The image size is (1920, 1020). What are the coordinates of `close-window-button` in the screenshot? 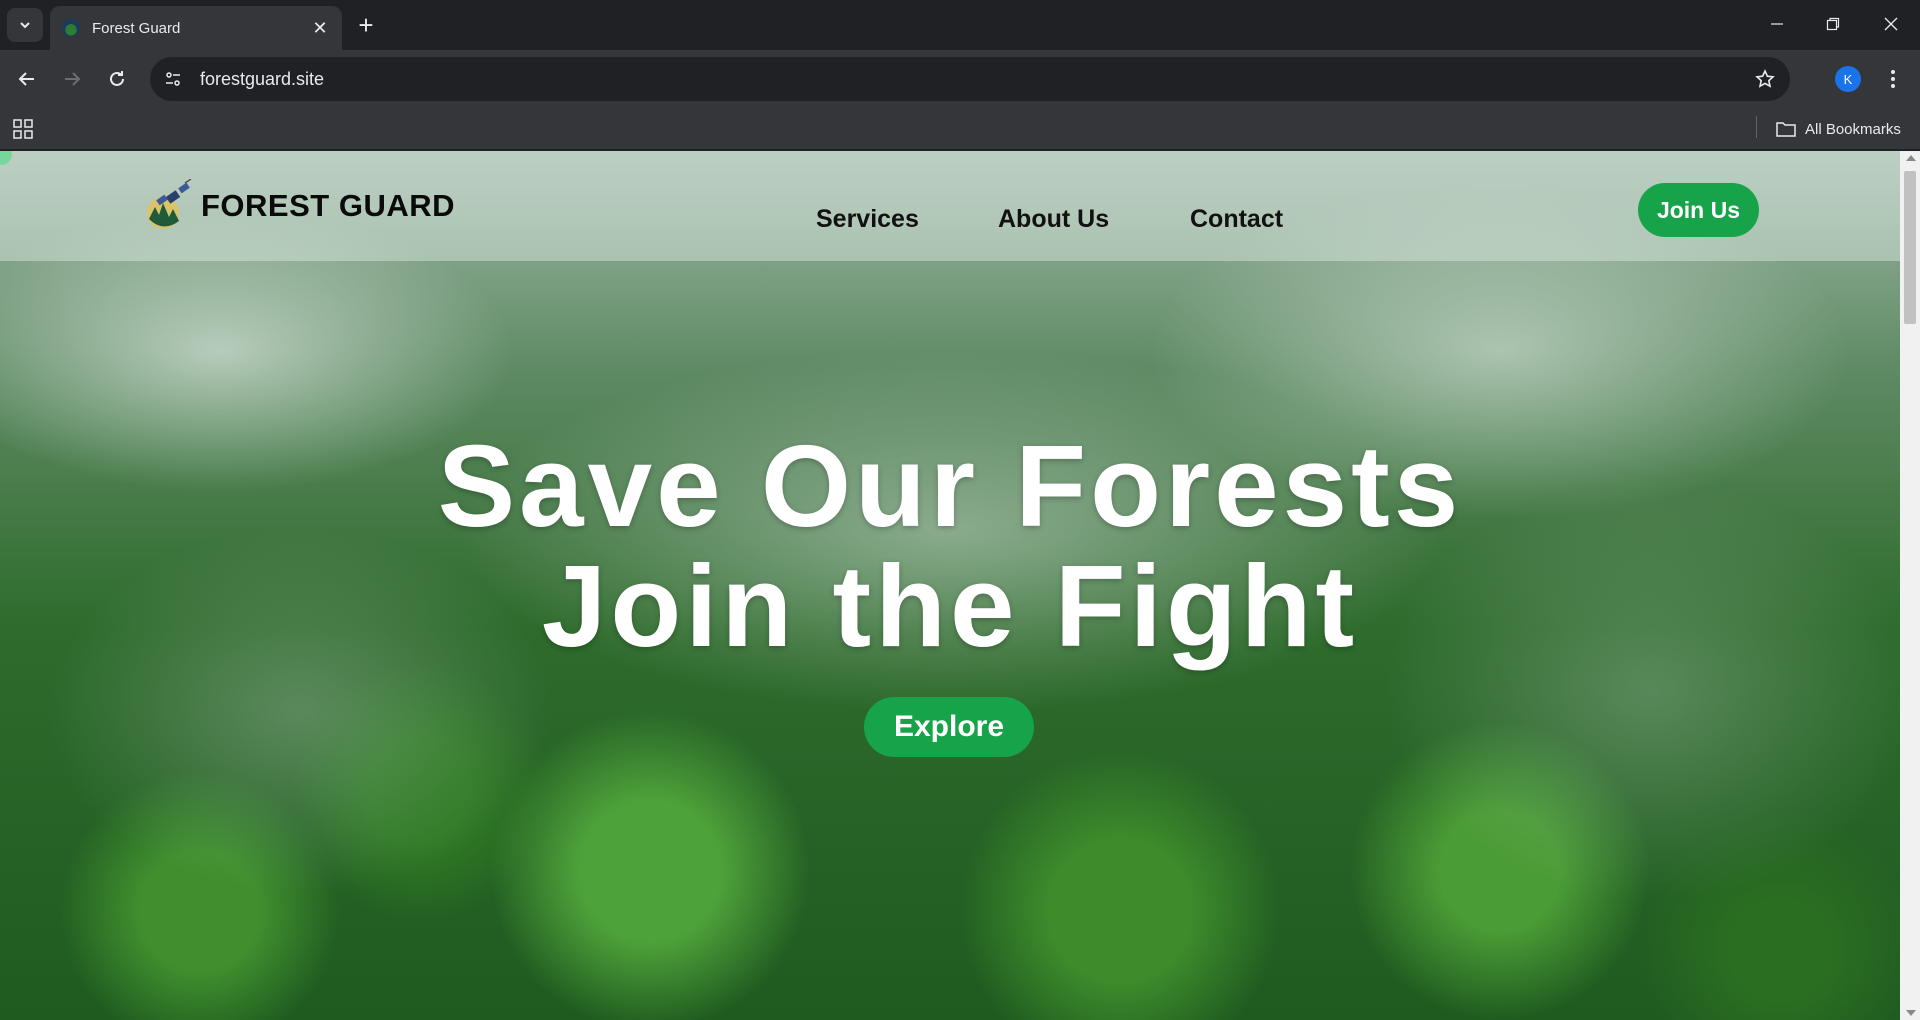 It's located at (1891, 24).